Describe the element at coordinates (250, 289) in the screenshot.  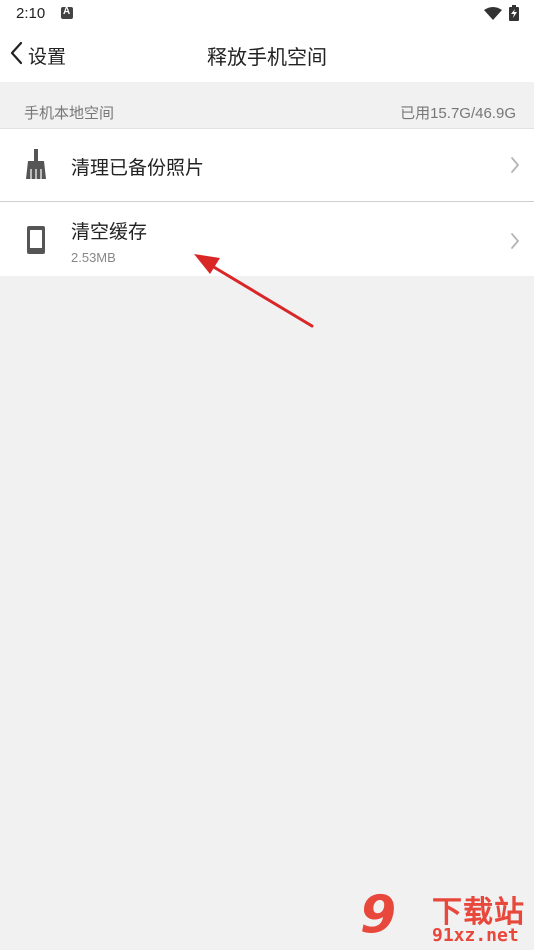
I see `annotation-arrow` at that location.